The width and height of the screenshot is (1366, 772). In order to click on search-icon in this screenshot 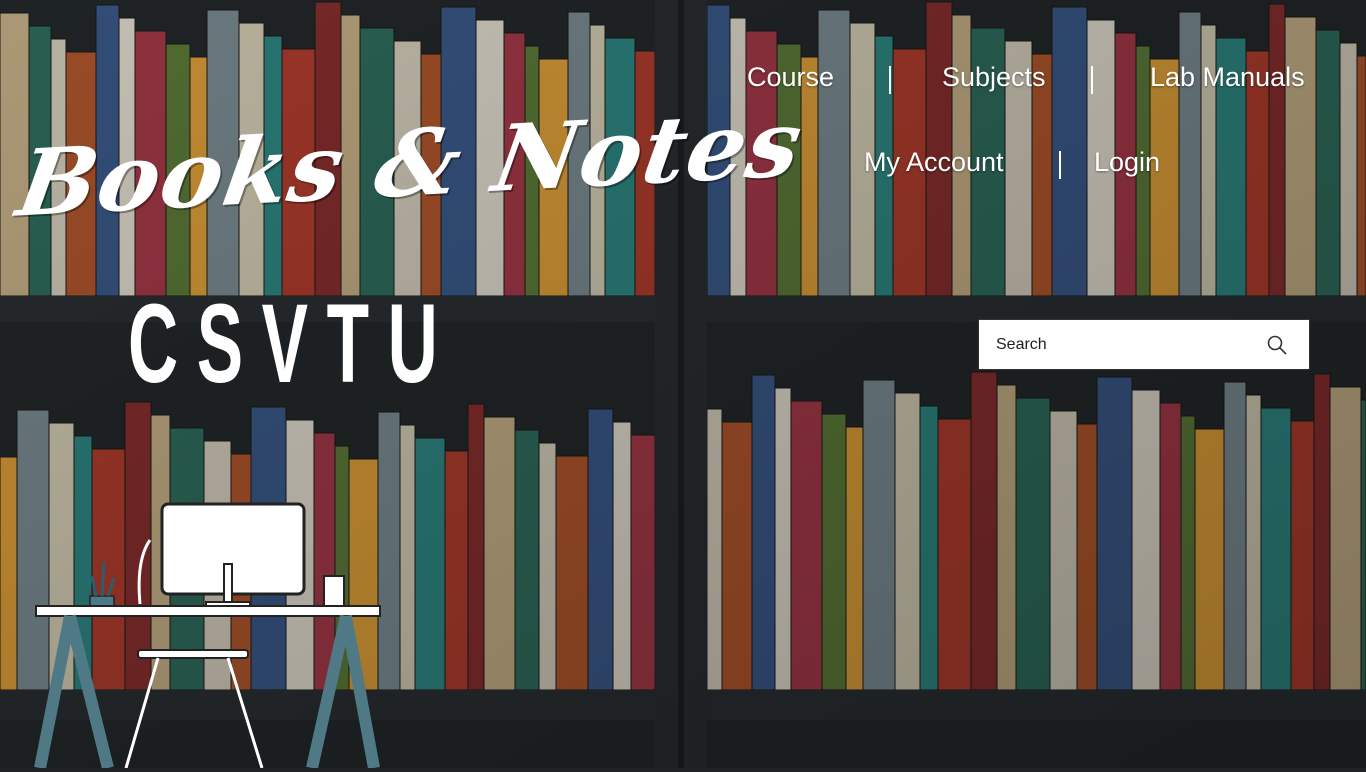, I will do `click(1277, 345)`.